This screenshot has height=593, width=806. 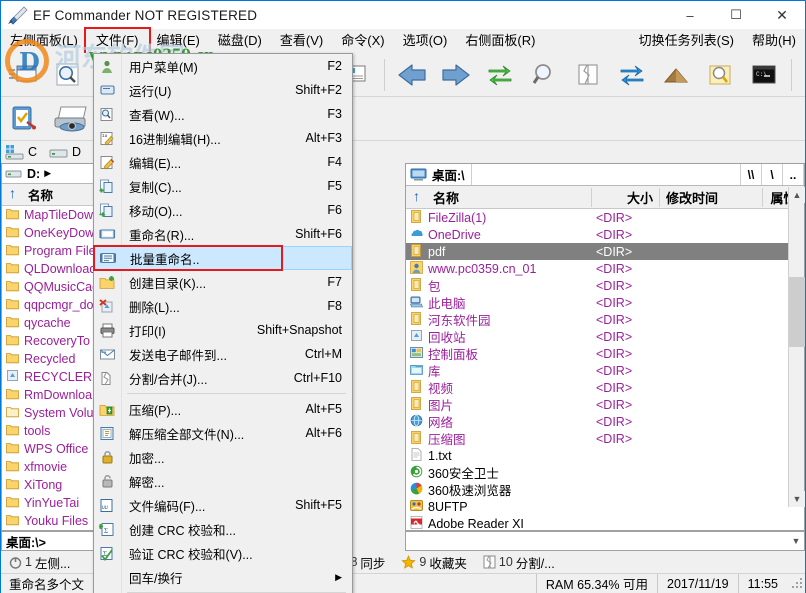 What do you see at coordinates (416, 371) in the screenshot?
I see `library-icon` at bounding box center [416, 371].